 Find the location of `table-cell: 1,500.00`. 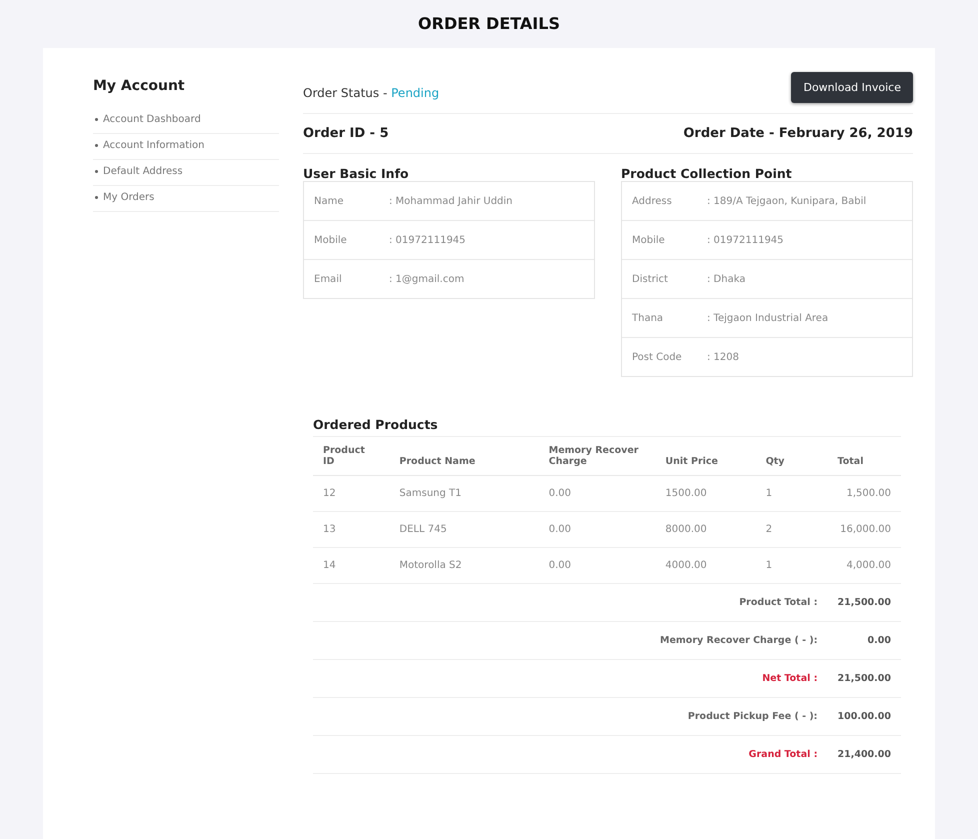

table-cell: 1,500.00 is located at coordinates (864, 494).